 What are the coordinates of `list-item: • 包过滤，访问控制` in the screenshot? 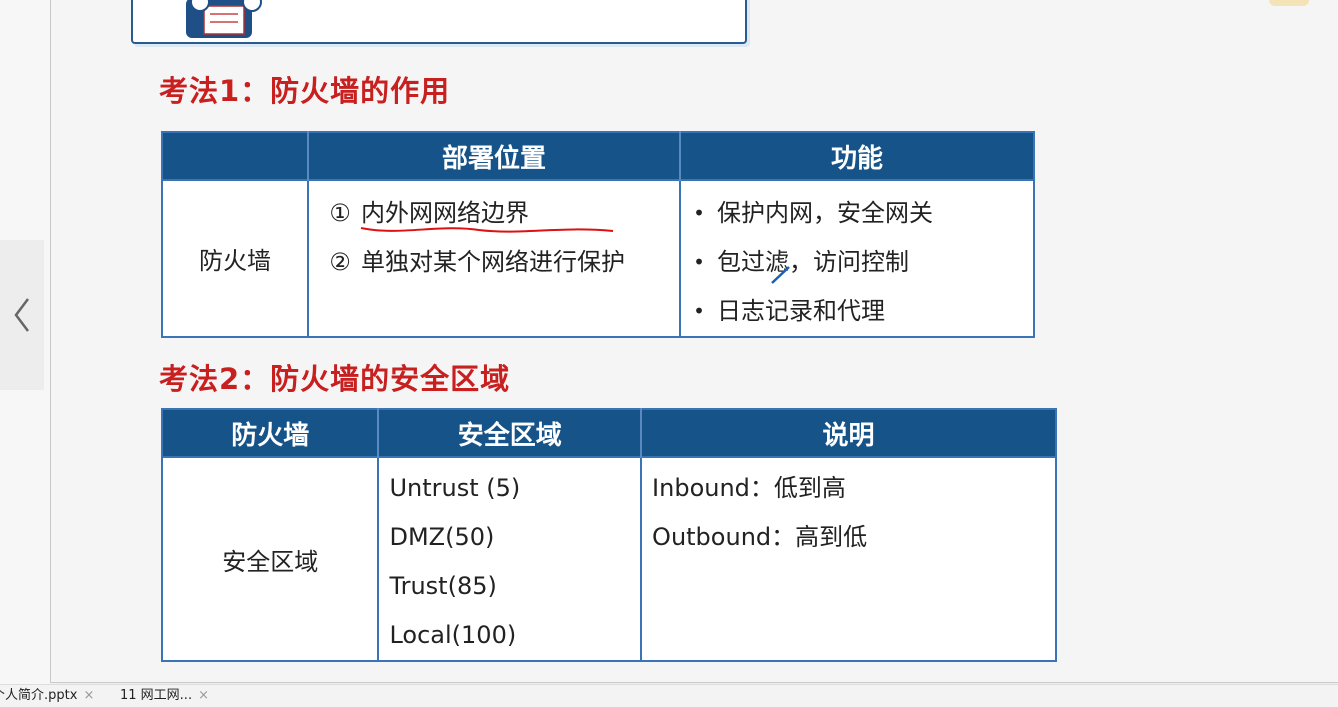 It's located at (857, 262).